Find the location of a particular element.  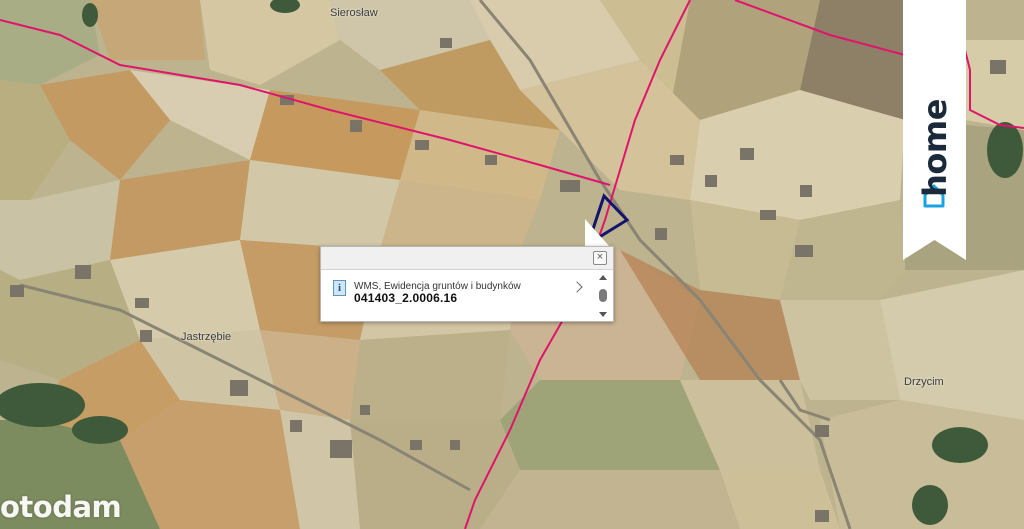

chevron-right-icon is located at coordinates (577, 287).